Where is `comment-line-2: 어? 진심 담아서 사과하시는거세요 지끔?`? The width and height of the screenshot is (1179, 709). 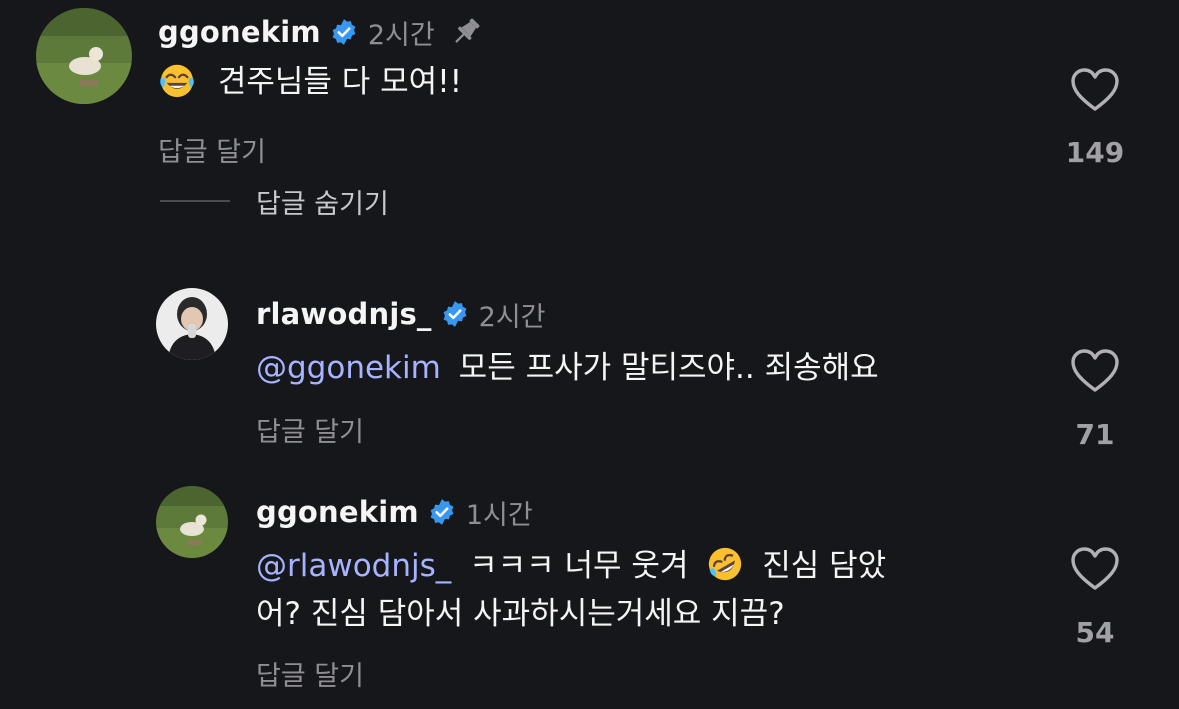 comment-line-2: 어? 진심 담아서 사과하시는거세요 지끔? is located at coordinates (520, 614).